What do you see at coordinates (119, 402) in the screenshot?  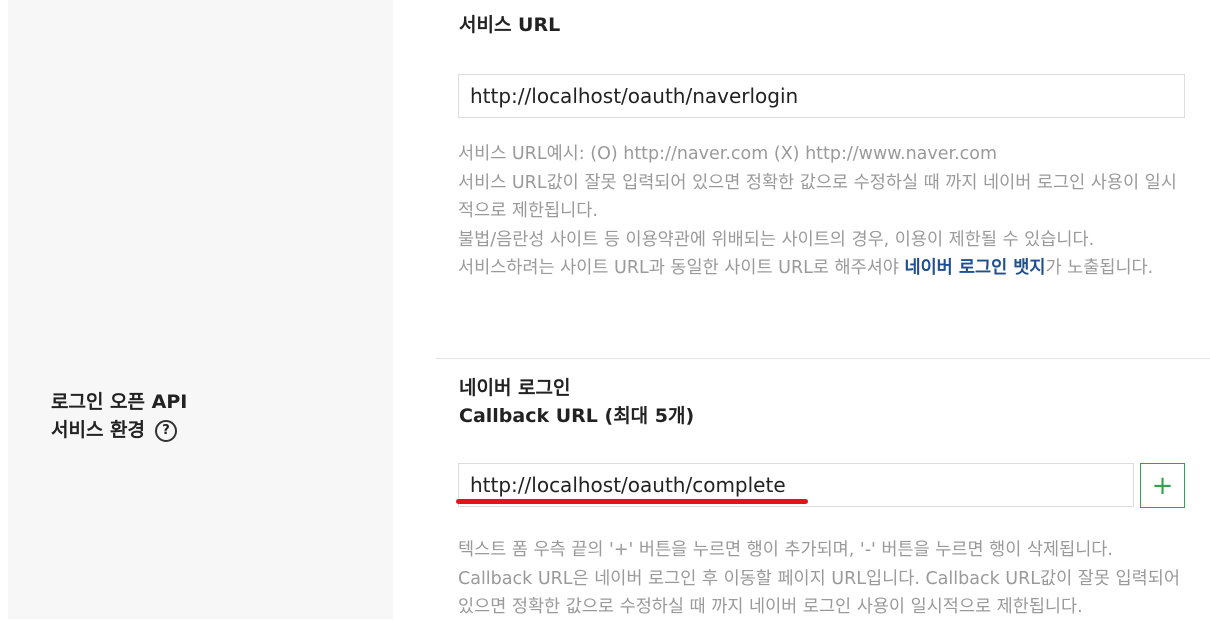 I see `section-label-line1: 로그인 오픈 API` at bounding box center [119, 402].